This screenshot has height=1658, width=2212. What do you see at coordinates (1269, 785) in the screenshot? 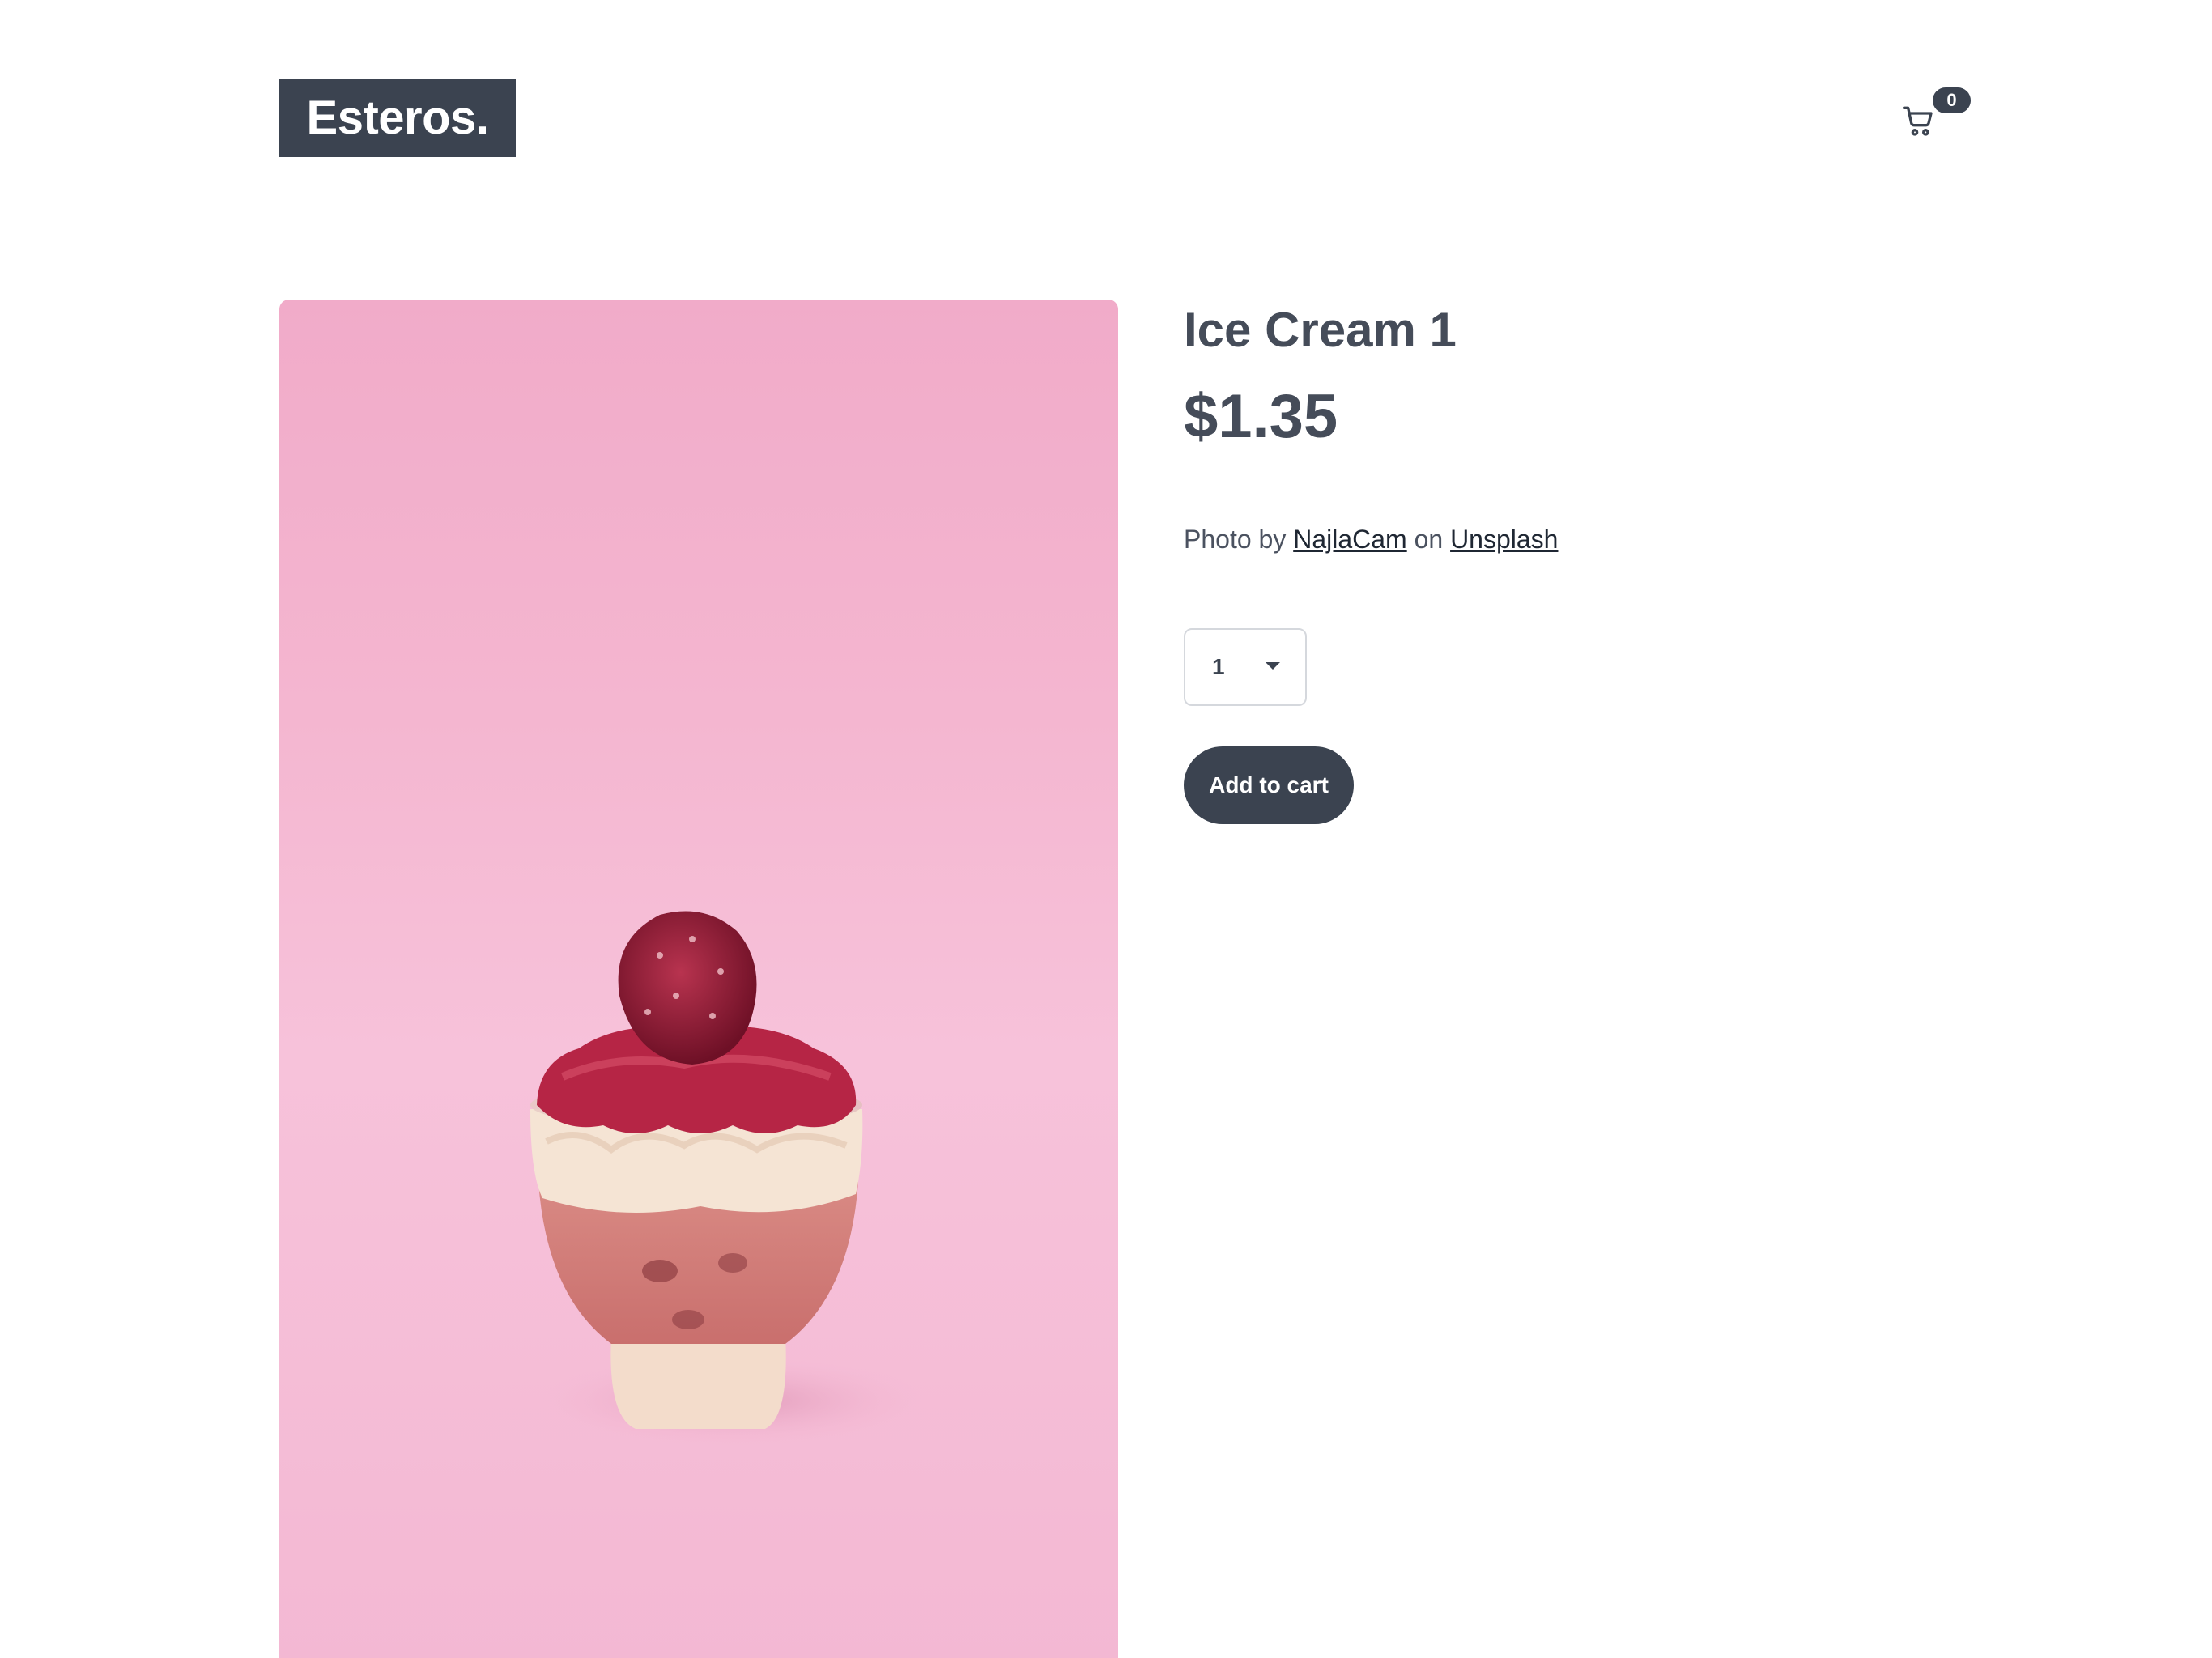
I see `add-to-cart-button: Add to cart` at bounding box center [1269, 785].